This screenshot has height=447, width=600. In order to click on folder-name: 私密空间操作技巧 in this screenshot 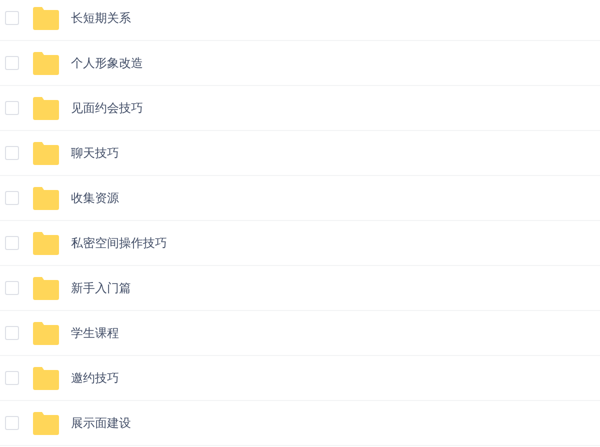, I will do `click(119, 243)`.